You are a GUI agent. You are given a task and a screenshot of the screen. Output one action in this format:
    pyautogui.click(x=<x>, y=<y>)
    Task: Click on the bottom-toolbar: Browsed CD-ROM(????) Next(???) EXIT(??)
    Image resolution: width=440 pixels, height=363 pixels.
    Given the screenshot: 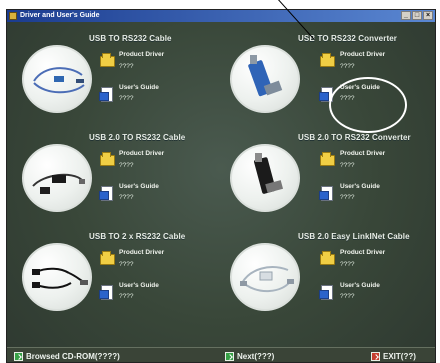 What is the action you would take?
    pyautogui.click(x=221, y=354)
    